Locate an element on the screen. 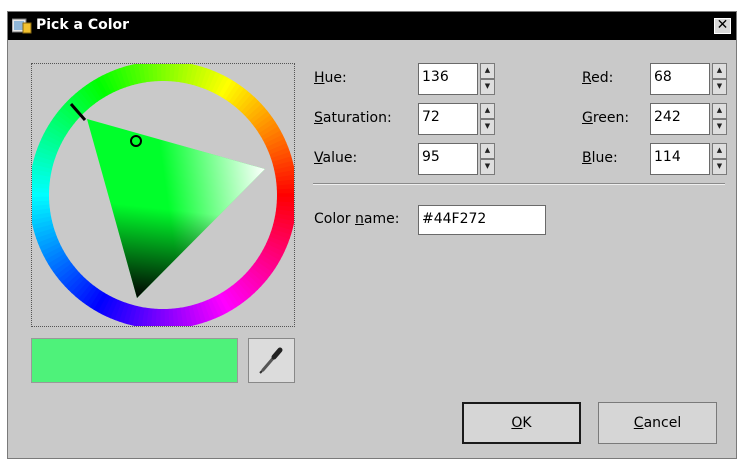 This screenshot has height=462, width=740. red-increment-button: ▲ is located at coordinates (719, 71).